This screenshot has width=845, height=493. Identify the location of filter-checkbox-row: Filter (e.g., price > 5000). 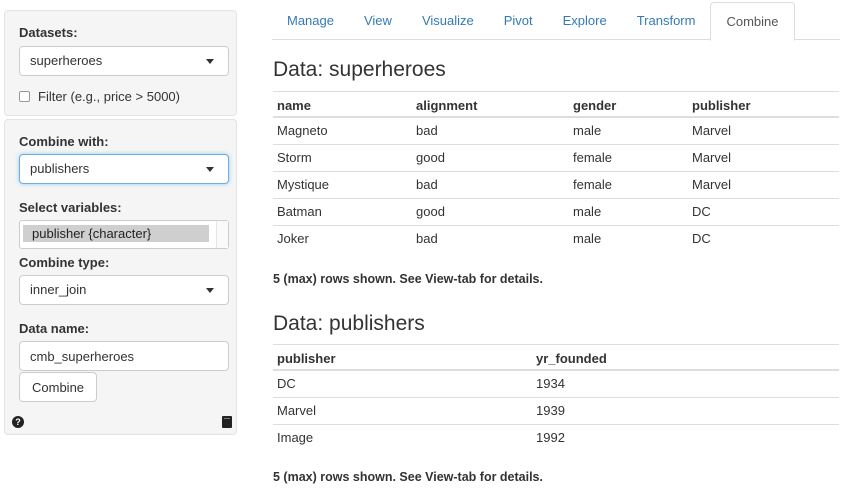
(99, 96).